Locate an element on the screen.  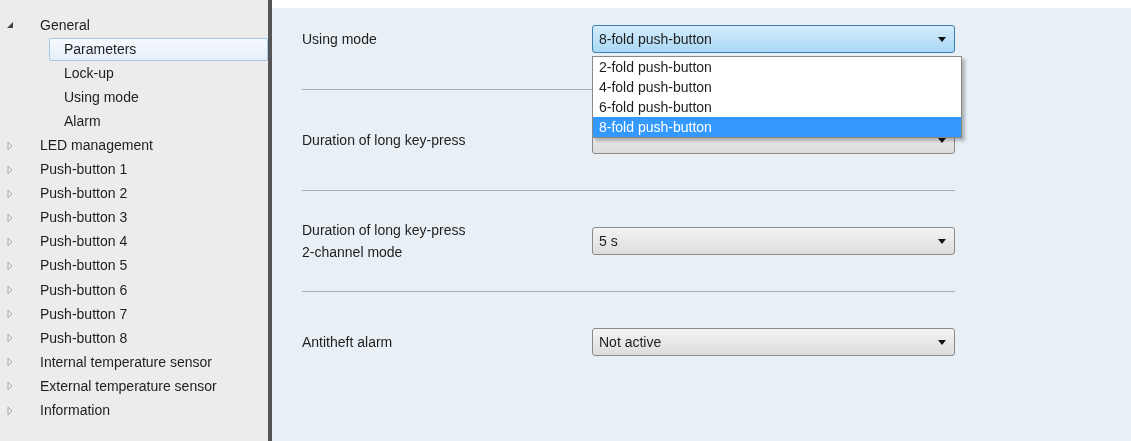
tree-item: Push-button 7 is located at coordinates (84, 314).